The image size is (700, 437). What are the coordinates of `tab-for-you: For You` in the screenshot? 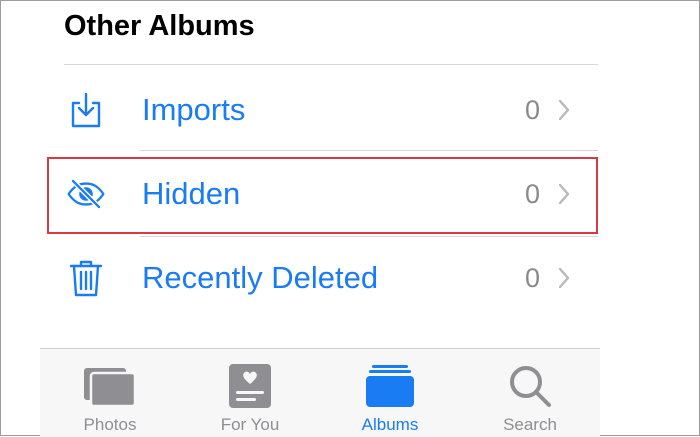 It's located at (250, 393).